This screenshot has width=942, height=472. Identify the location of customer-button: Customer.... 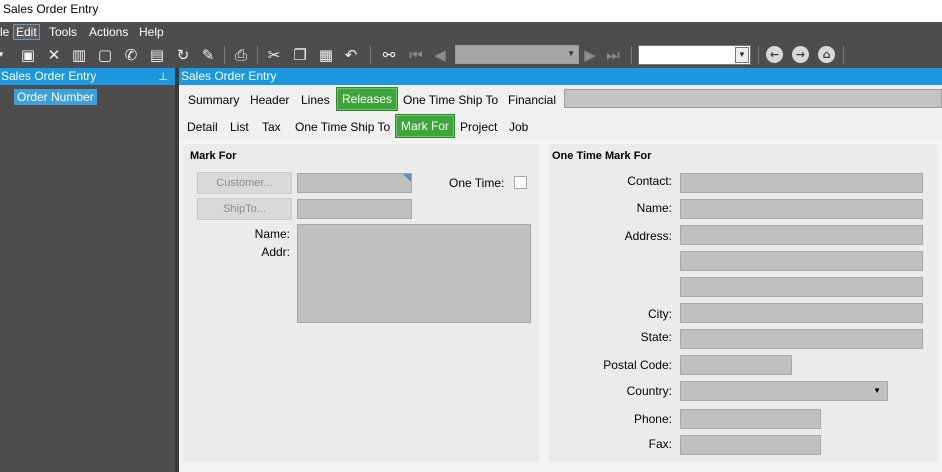
(244, 183).